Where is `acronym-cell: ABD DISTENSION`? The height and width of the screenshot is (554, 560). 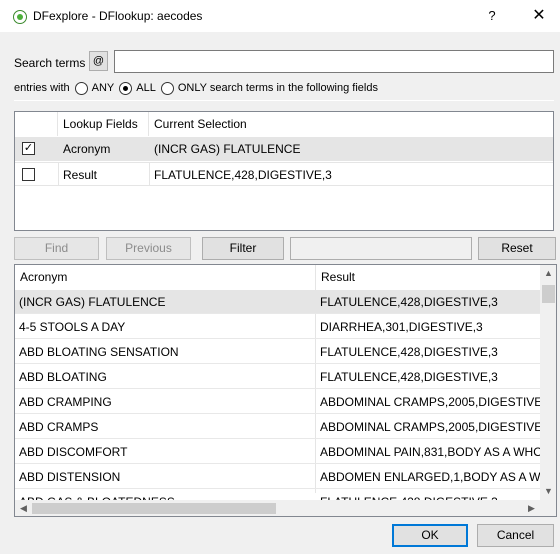
acronym-cell: ABD DISTENSION is located at coordinates (70, 477).